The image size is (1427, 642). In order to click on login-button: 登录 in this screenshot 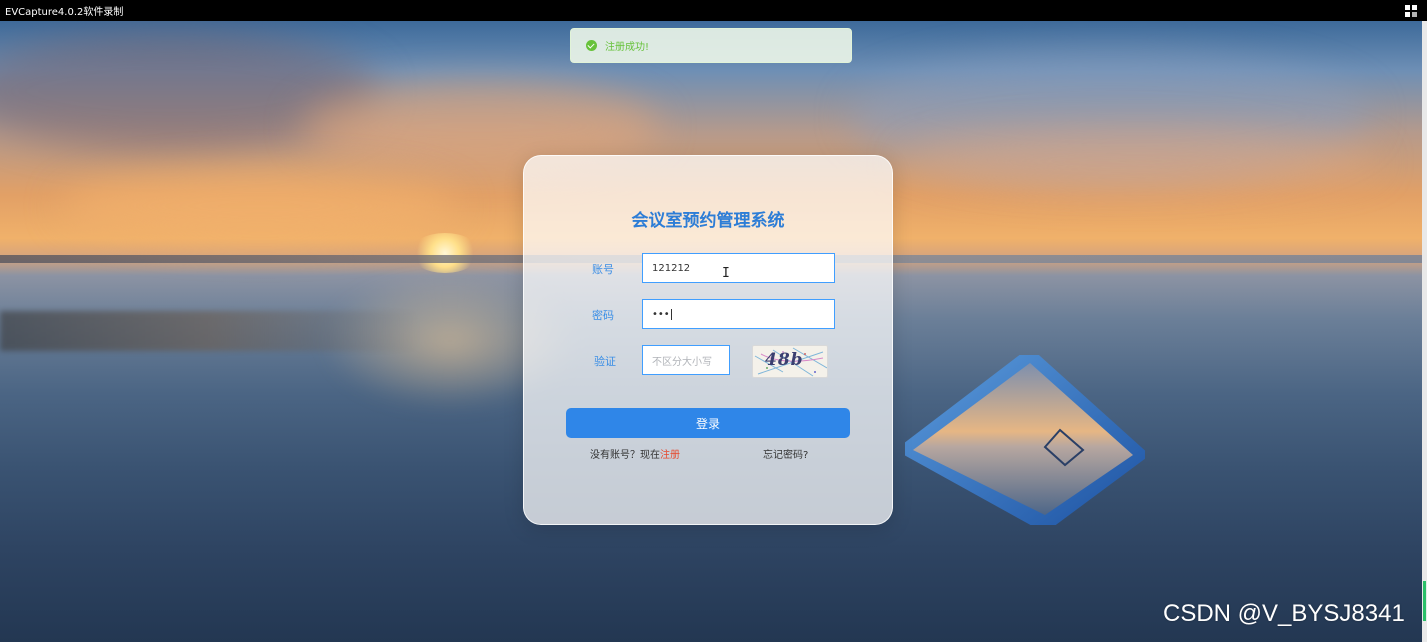, I will do `click(708, 423)`.